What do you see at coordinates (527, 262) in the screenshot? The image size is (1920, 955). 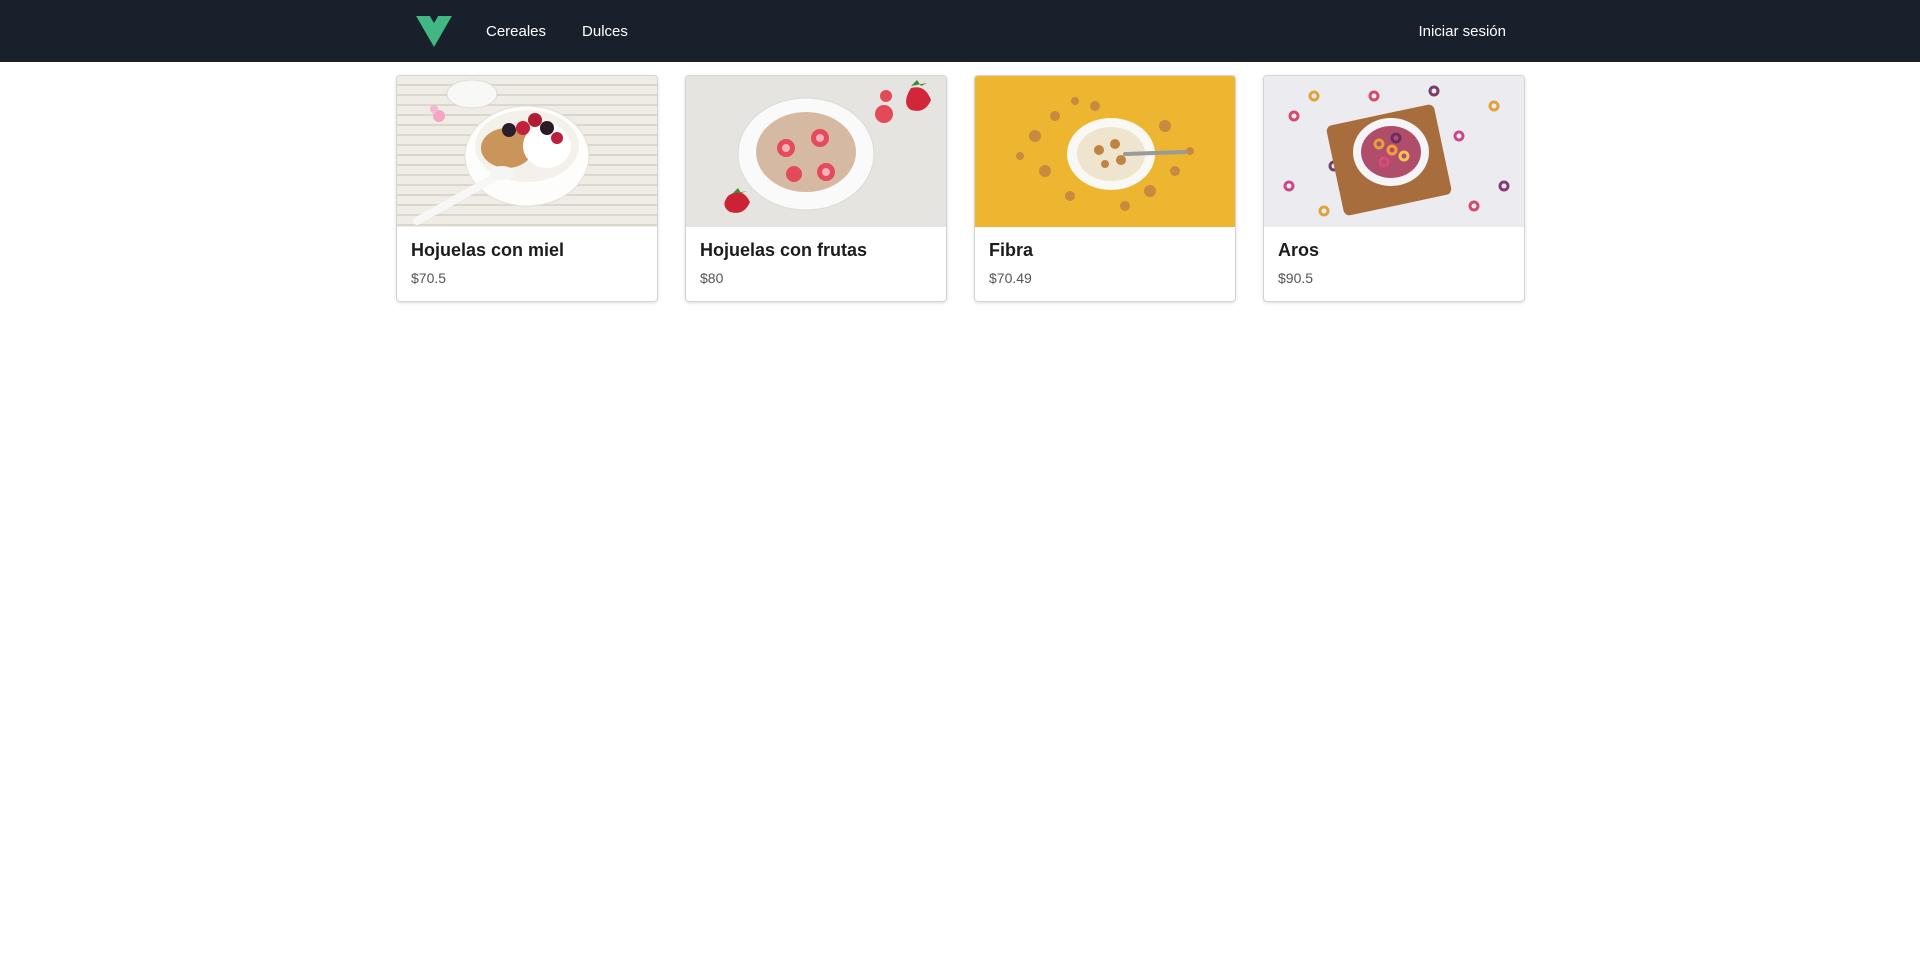 I see `card-body: Hojuelas con miel $70.5` at bounding box center [527, 262].